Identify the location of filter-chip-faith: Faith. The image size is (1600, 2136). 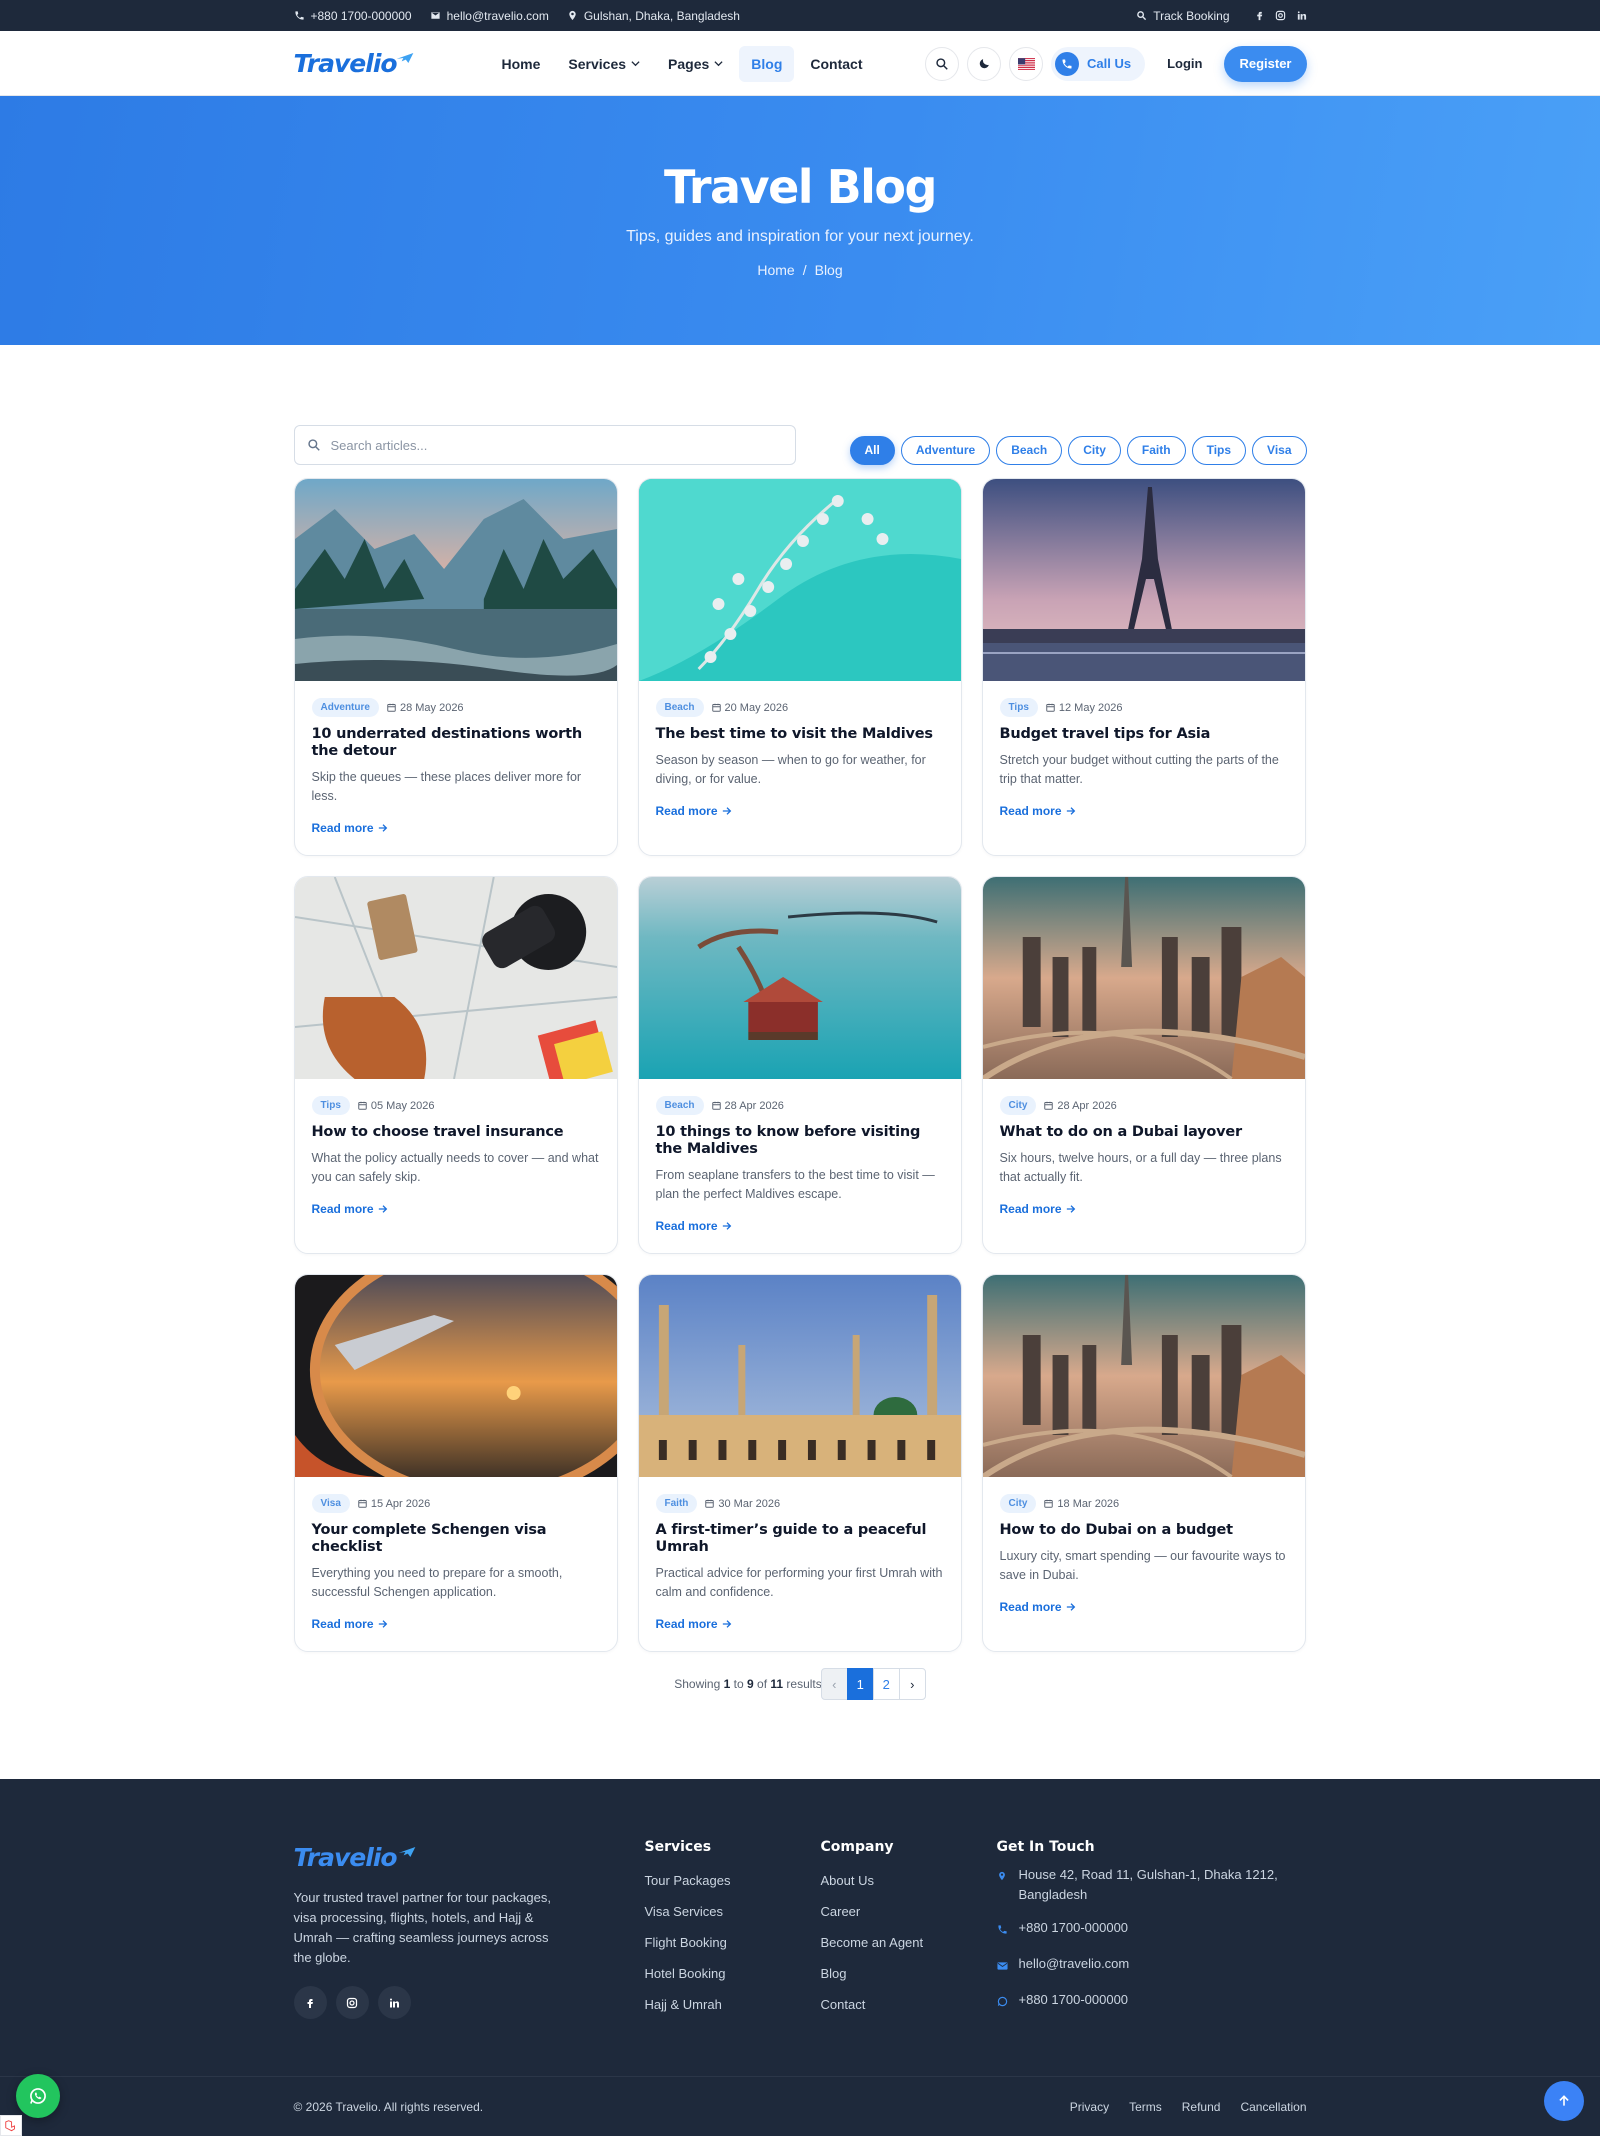
(1156, 450).